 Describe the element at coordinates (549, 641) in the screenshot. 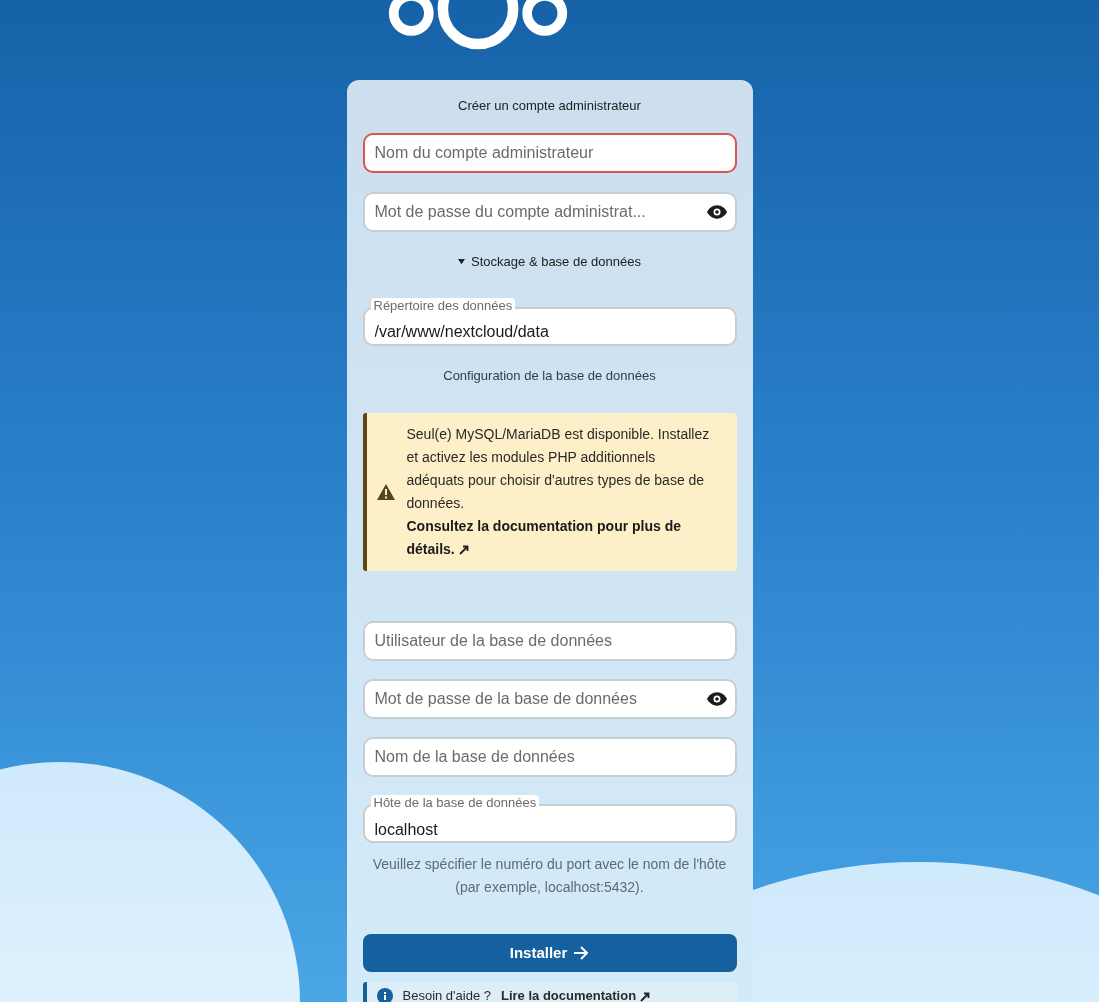

I see `text-field: Utilisateur de la base de données` at that location.